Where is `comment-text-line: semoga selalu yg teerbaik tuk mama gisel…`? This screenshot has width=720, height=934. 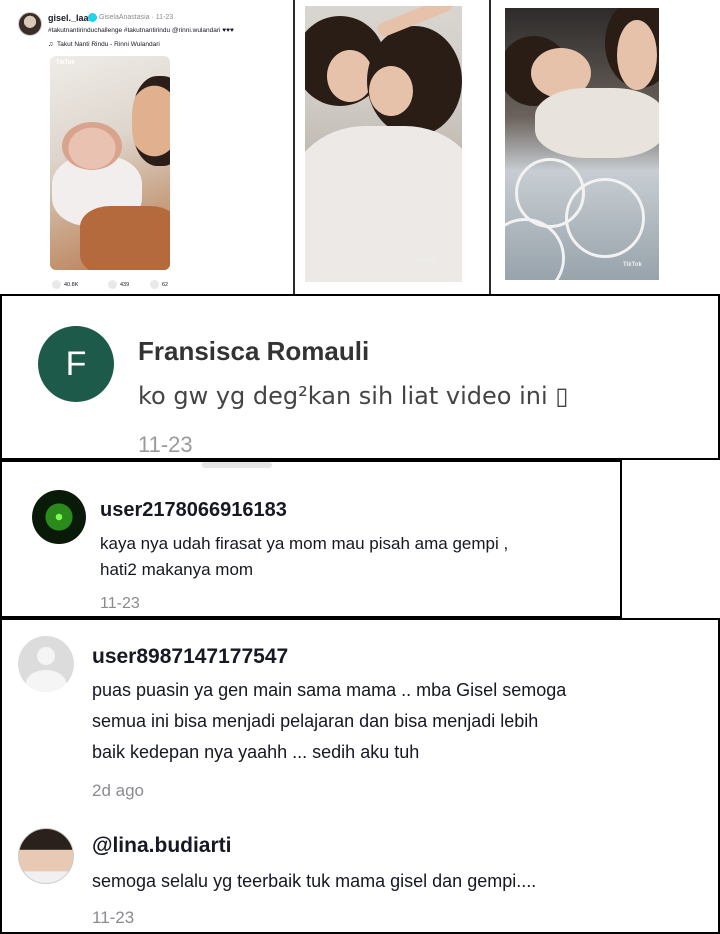 comment-text-line: semoga selalu yg teerbaik tuk mama gisel… is located at coordinates (314, 881).